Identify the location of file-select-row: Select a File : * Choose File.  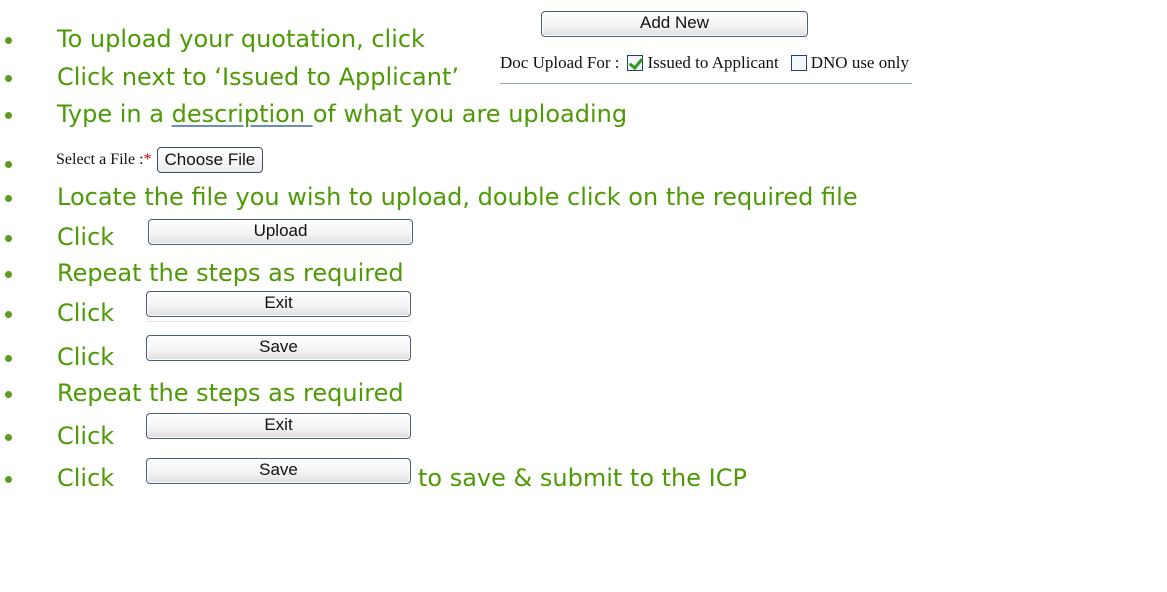
(160, 160).